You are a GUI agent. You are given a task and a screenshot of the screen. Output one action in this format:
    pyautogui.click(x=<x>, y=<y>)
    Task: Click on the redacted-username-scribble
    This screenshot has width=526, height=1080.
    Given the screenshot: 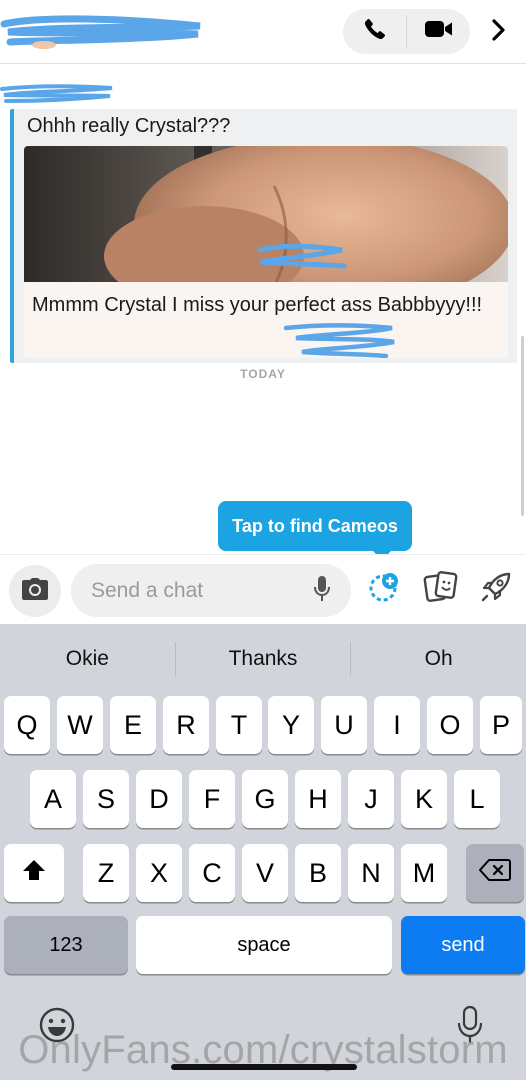 What is the action you would take?
    pyautogui.click(x=105, y=30)
    